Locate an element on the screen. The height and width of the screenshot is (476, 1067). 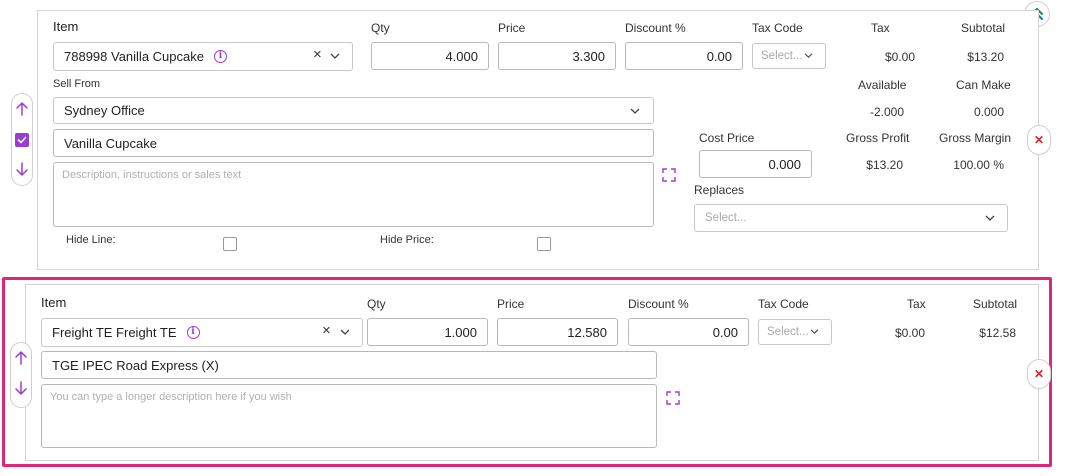
cost-price-label: Cost Price is located at coordinates (727, 138).